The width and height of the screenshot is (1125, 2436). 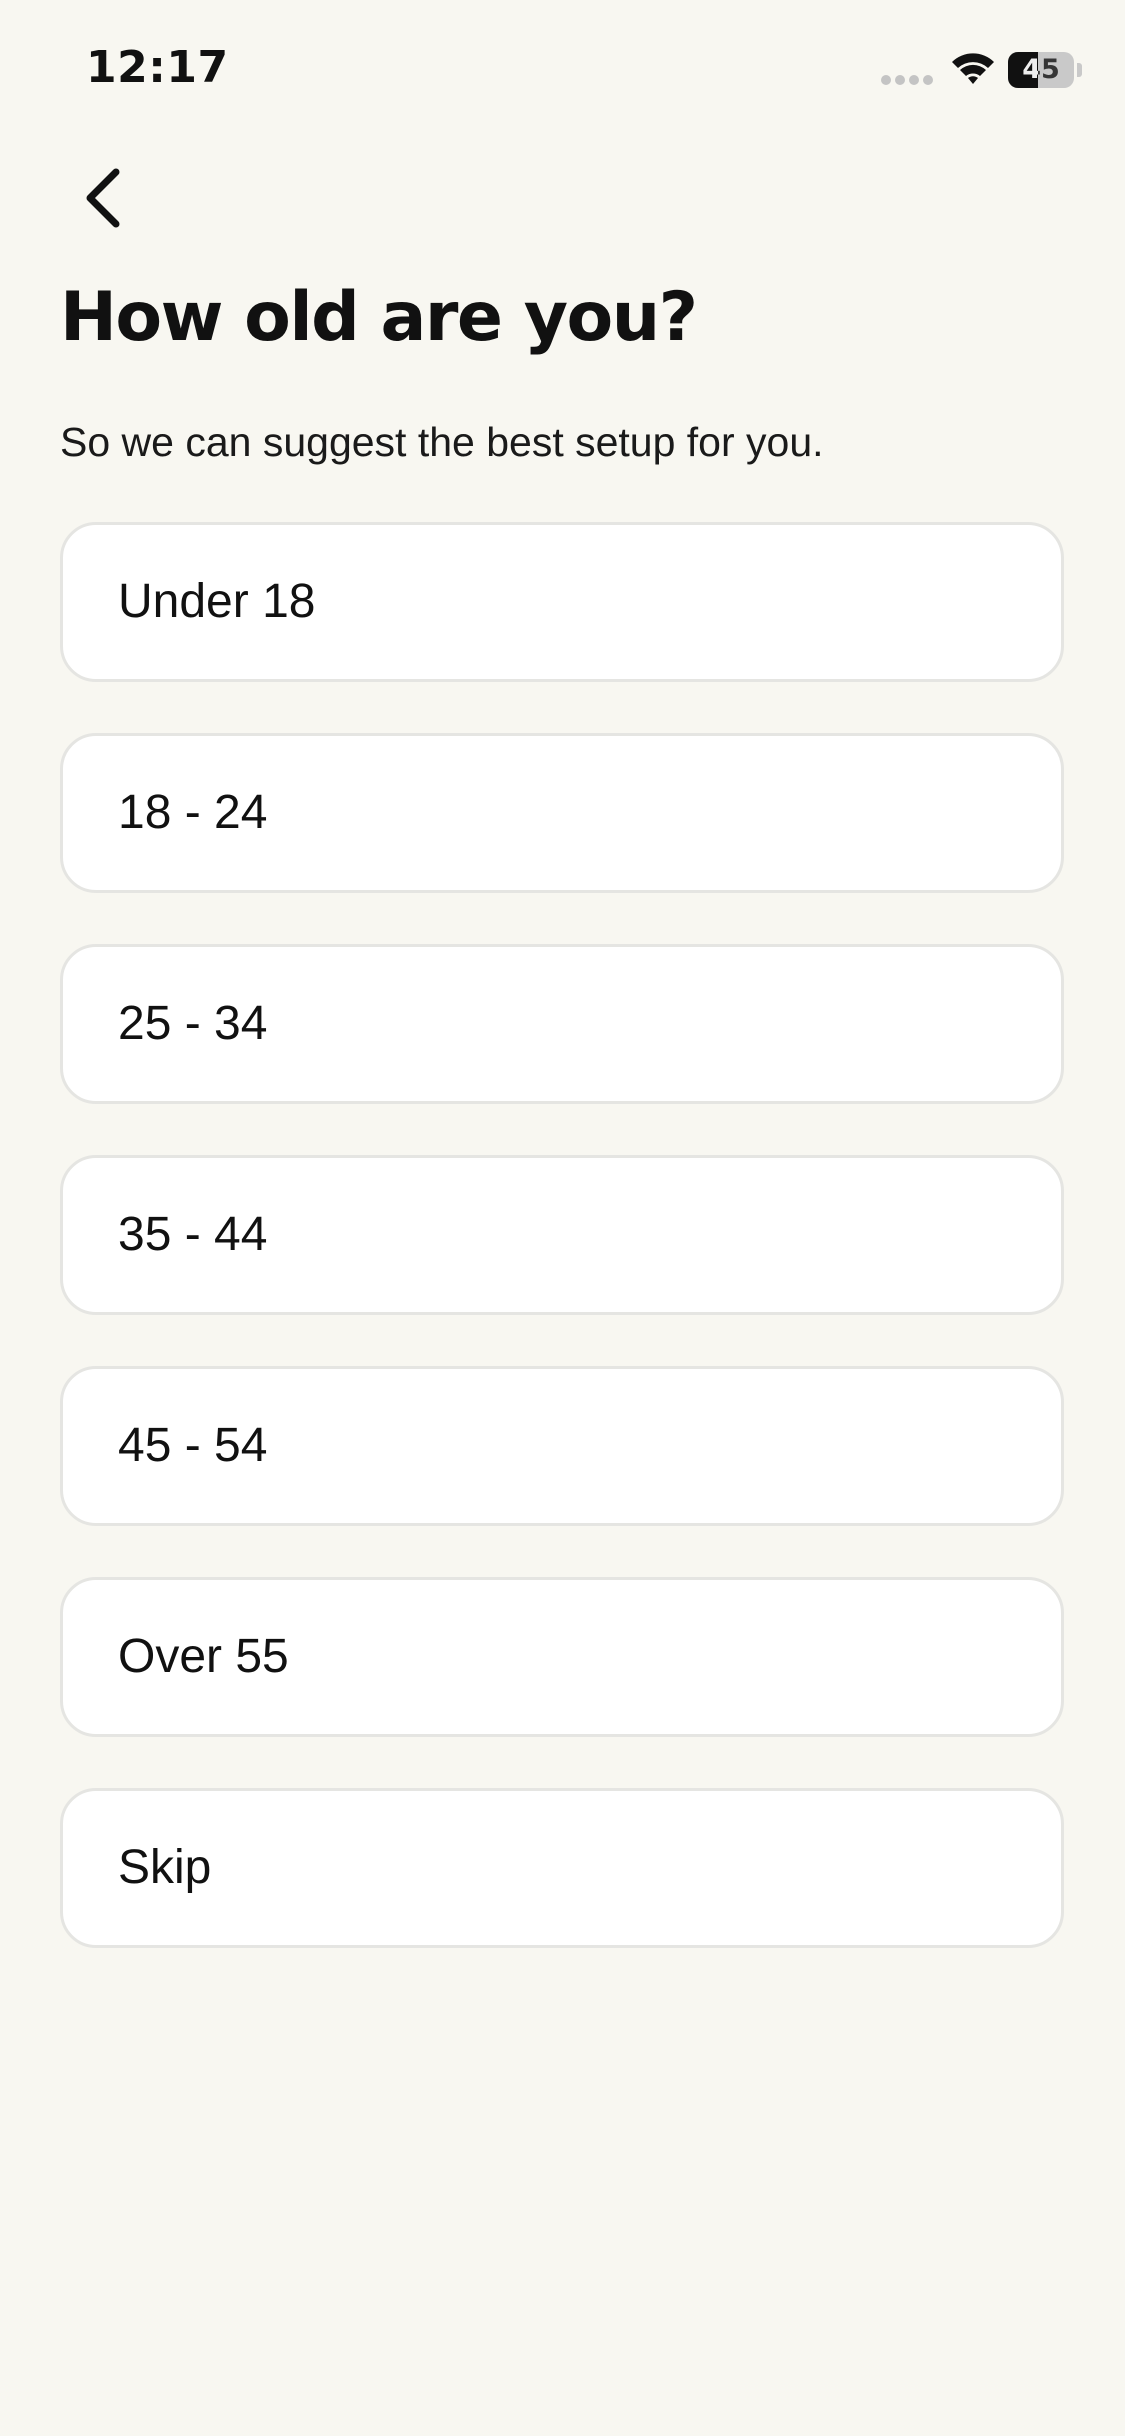 What do you see at coordinates (907, 80) in the screenshot?
I see `cellular-signal-icon` at bounding box center [907, 80].